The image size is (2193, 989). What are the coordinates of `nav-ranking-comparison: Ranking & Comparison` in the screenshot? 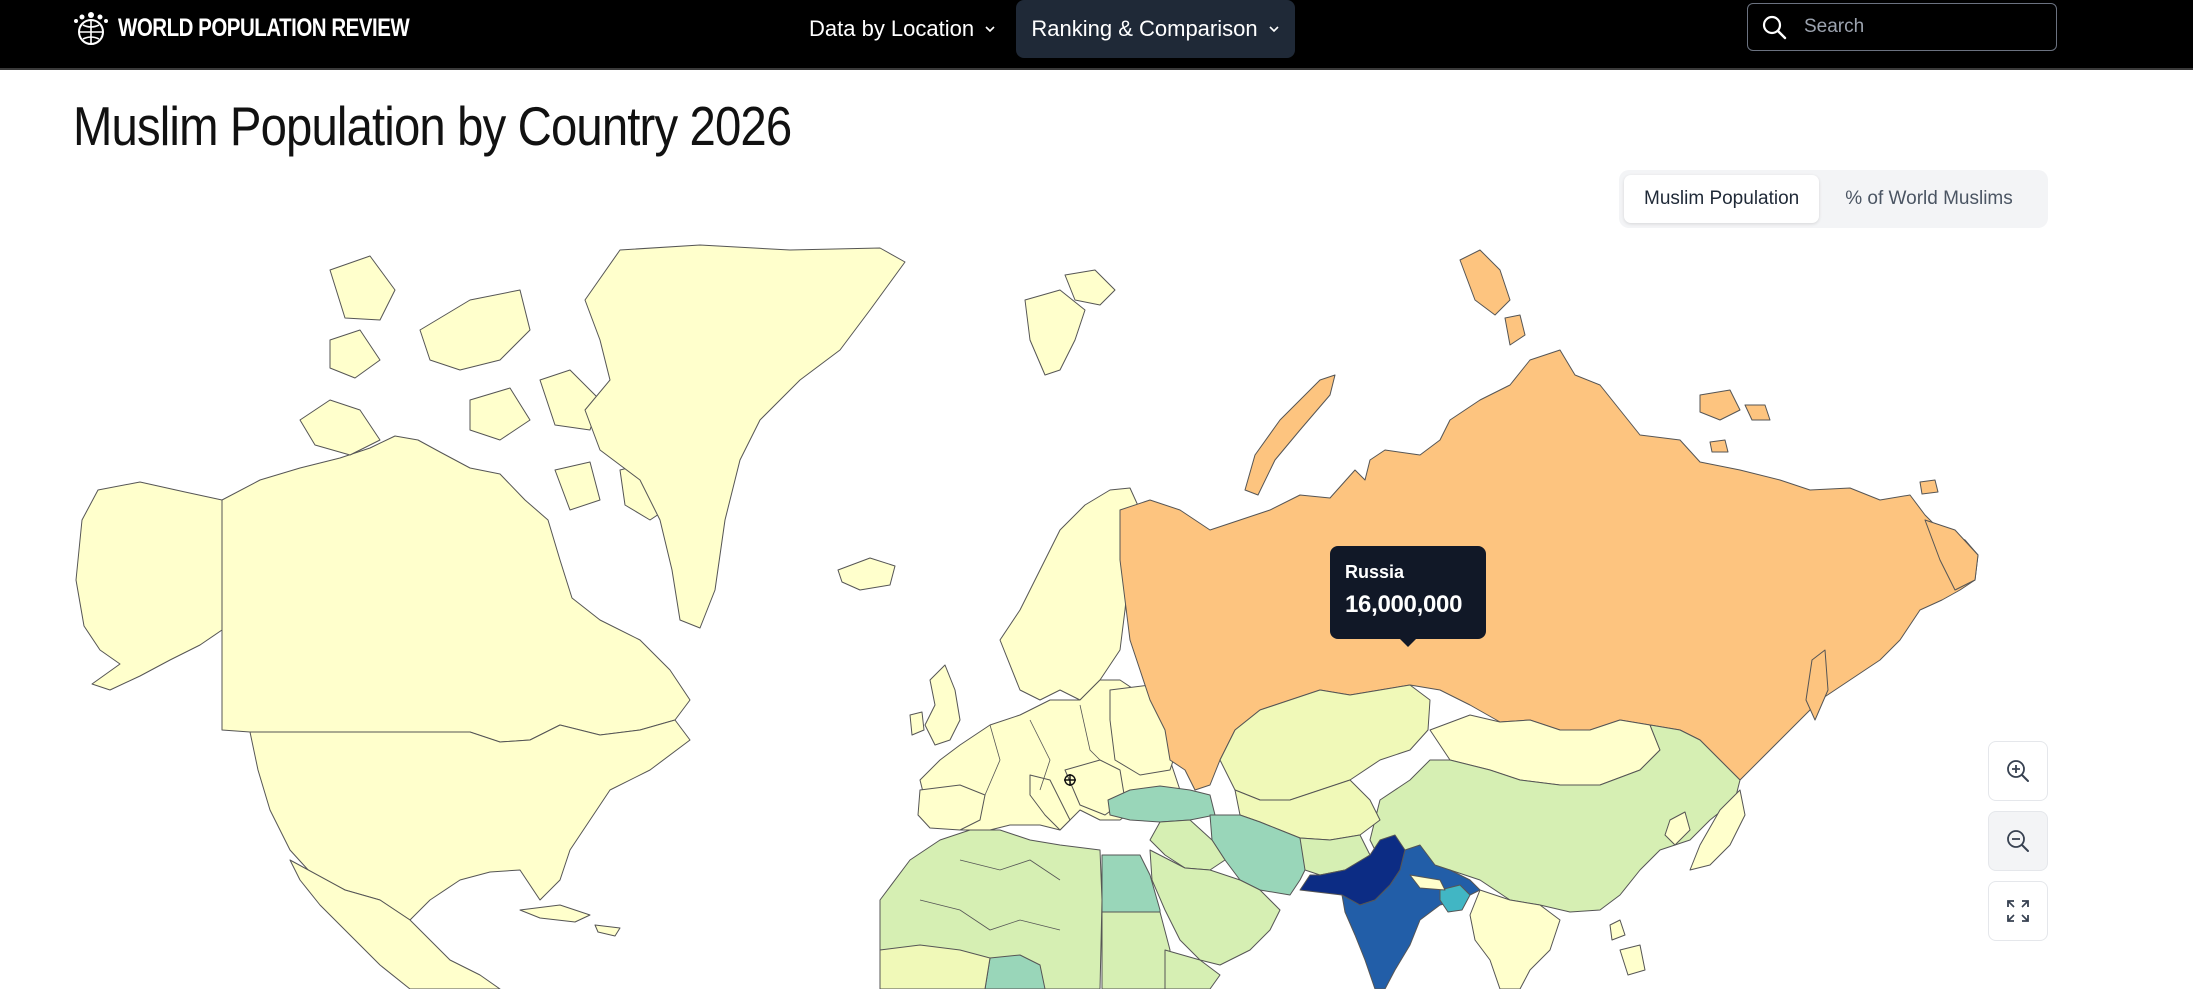 It's located at (1155, 29).